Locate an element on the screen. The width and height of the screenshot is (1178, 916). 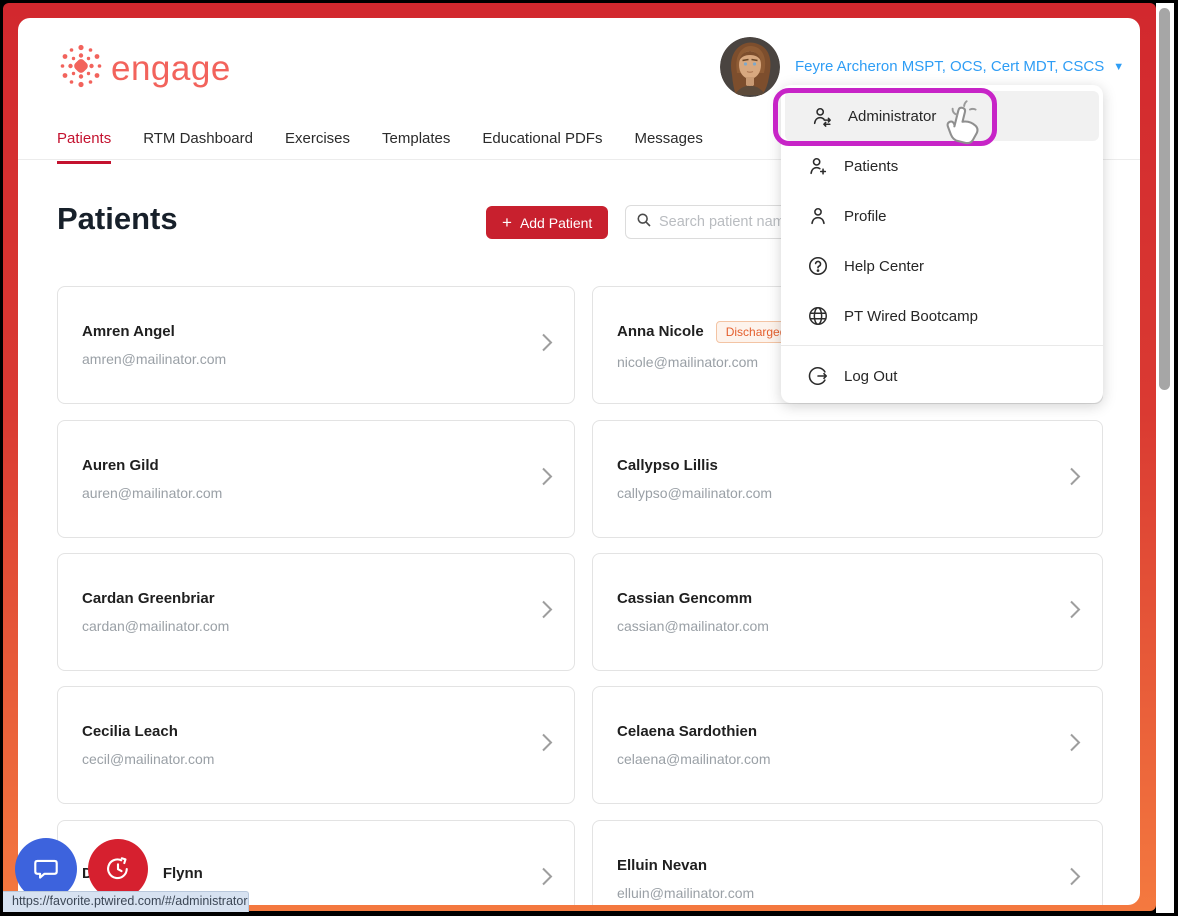
switch-user-icon is located at coordinates (822, 116).